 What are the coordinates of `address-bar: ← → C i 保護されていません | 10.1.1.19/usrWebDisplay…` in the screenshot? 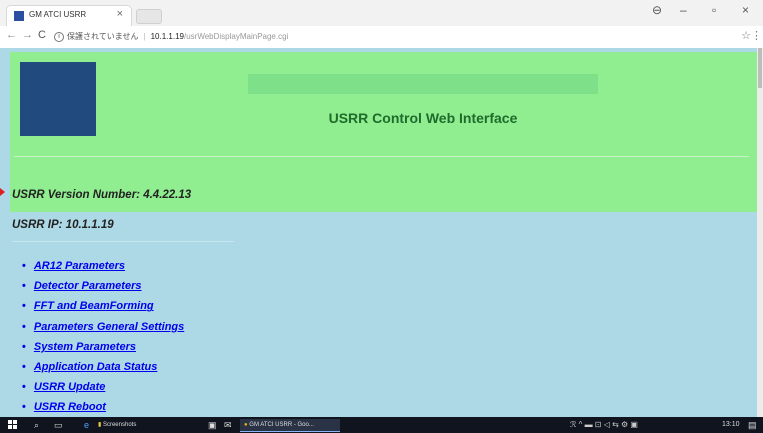 It's located at (381, 37).